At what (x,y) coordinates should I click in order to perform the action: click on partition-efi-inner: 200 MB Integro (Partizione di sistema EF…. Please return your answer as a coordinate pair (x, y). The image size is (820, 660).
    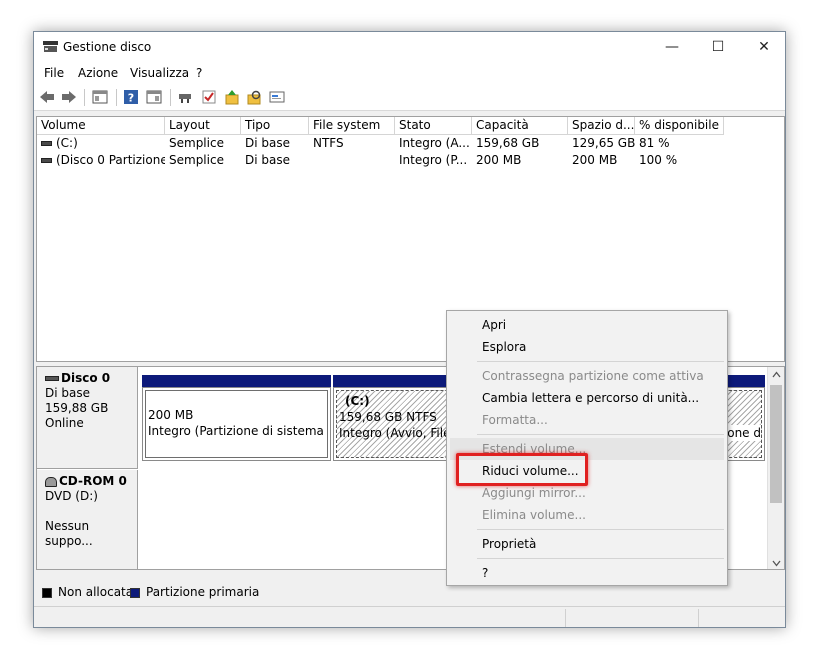
    Looking at the image, I should click on (236, 424).